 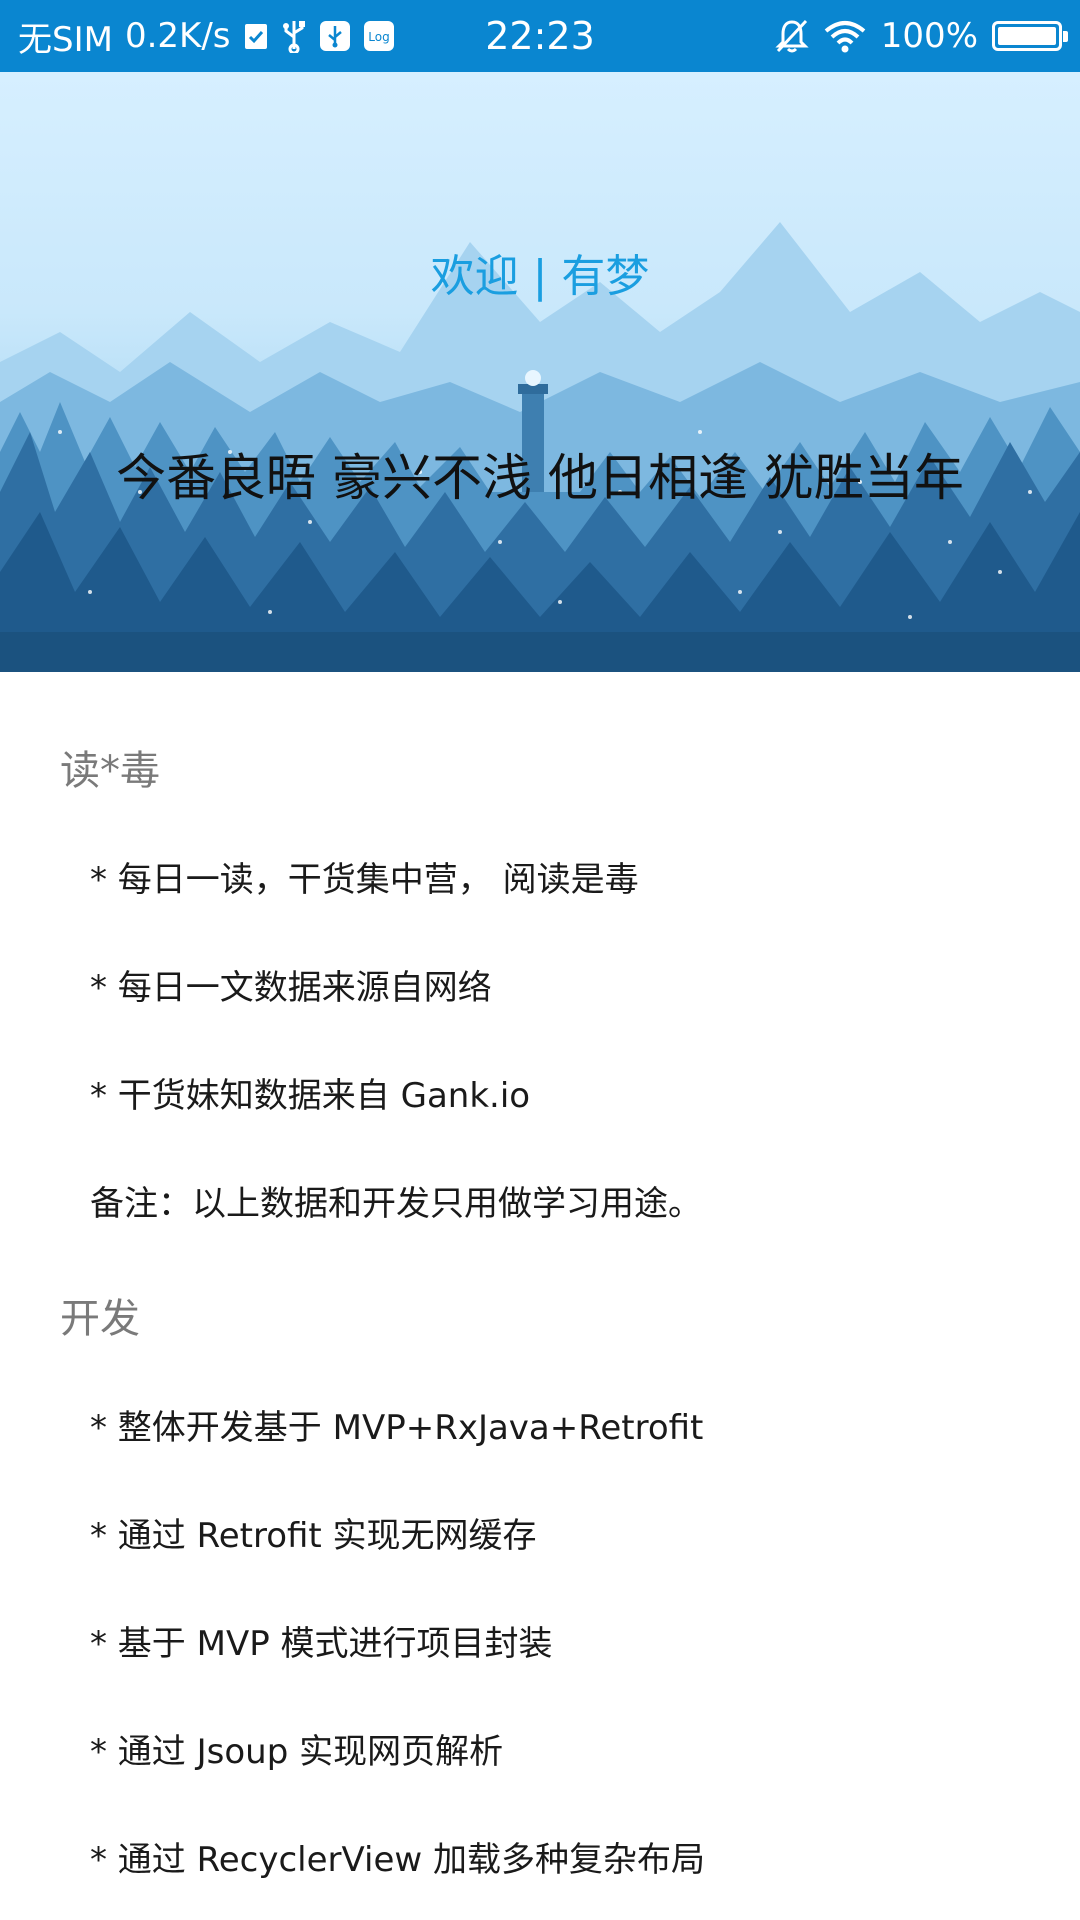 I want to click on list-item: * 通过 Retrofit 实现无网缓存, so click(x=313, y=1536).